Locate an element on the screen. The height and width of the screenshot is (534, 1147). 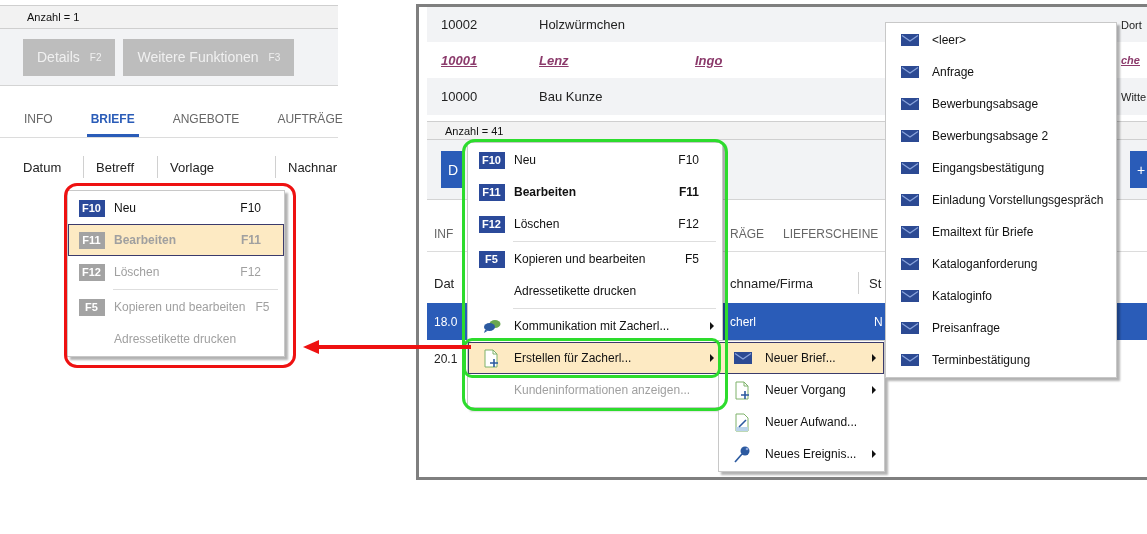
column-header: chname/Firma is located at coordinates (794, 283).